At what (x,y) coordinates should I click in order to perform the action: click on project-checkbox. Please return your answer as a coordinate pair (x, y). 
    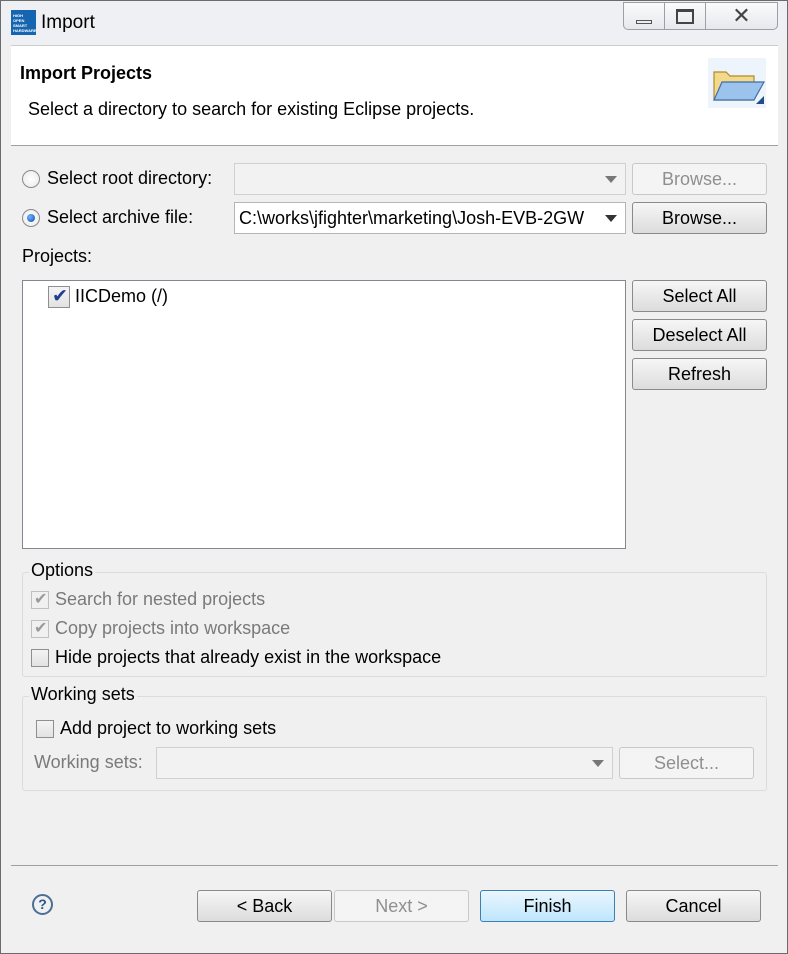
    Looking at the image, I should click on (59, 296).